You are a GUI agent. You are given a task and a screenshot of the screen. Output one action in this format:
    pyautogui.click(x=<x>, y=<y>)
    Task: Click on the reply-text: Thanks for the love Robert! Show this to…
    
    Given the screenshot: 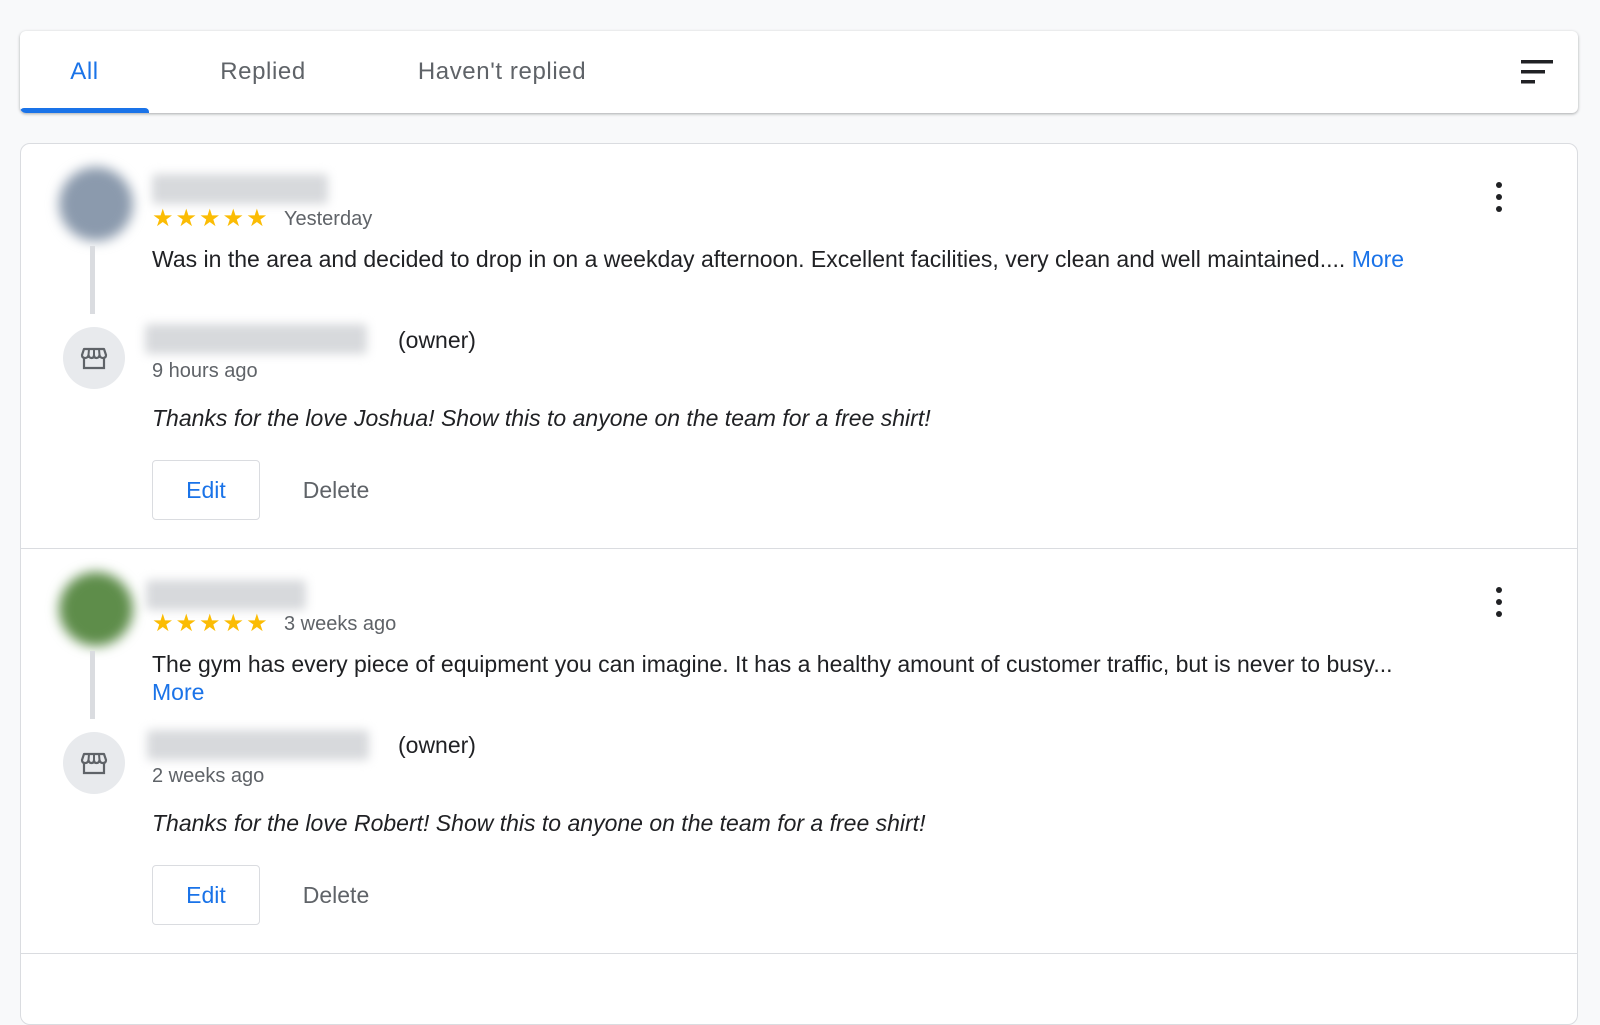 What is the action you would take?
    pyautogui.click(x=539, y=823)
    